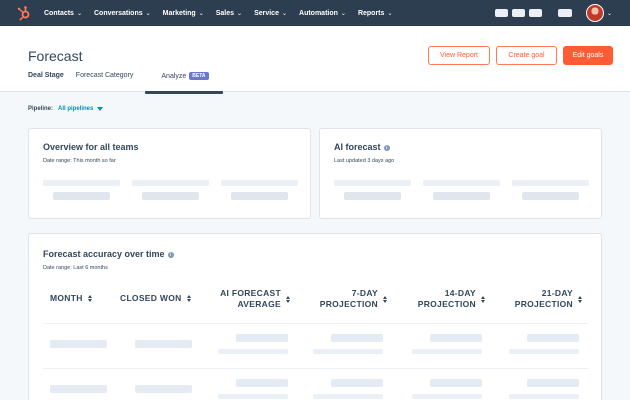 This screenshot has height=400, width=630. Describe the element at coordinates (199, 76) in the screenshot. I see `beta-badge: BETA` at that location.